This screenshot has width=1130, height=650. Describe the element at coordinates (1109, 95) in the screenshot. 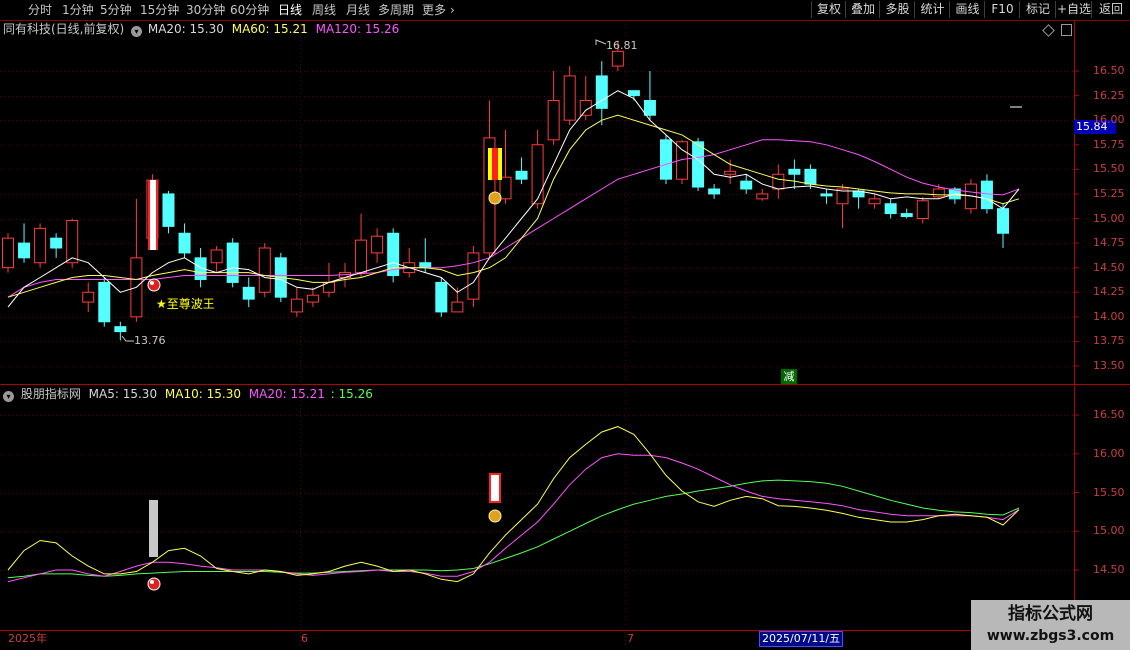

I see `y-tick-label: 16.25` at that location.